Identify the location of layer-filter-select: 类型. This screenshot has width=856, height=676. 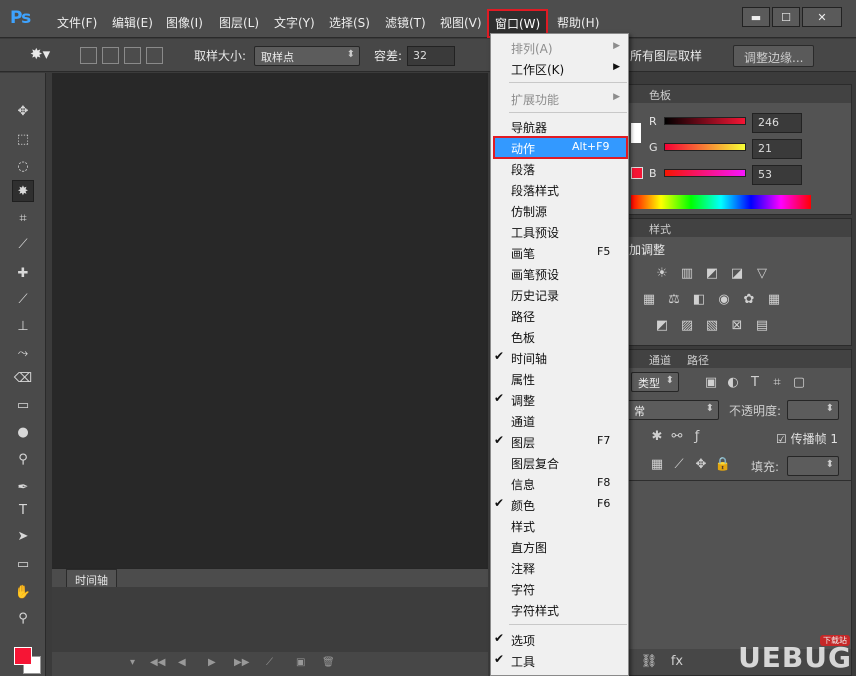
(655, 382).